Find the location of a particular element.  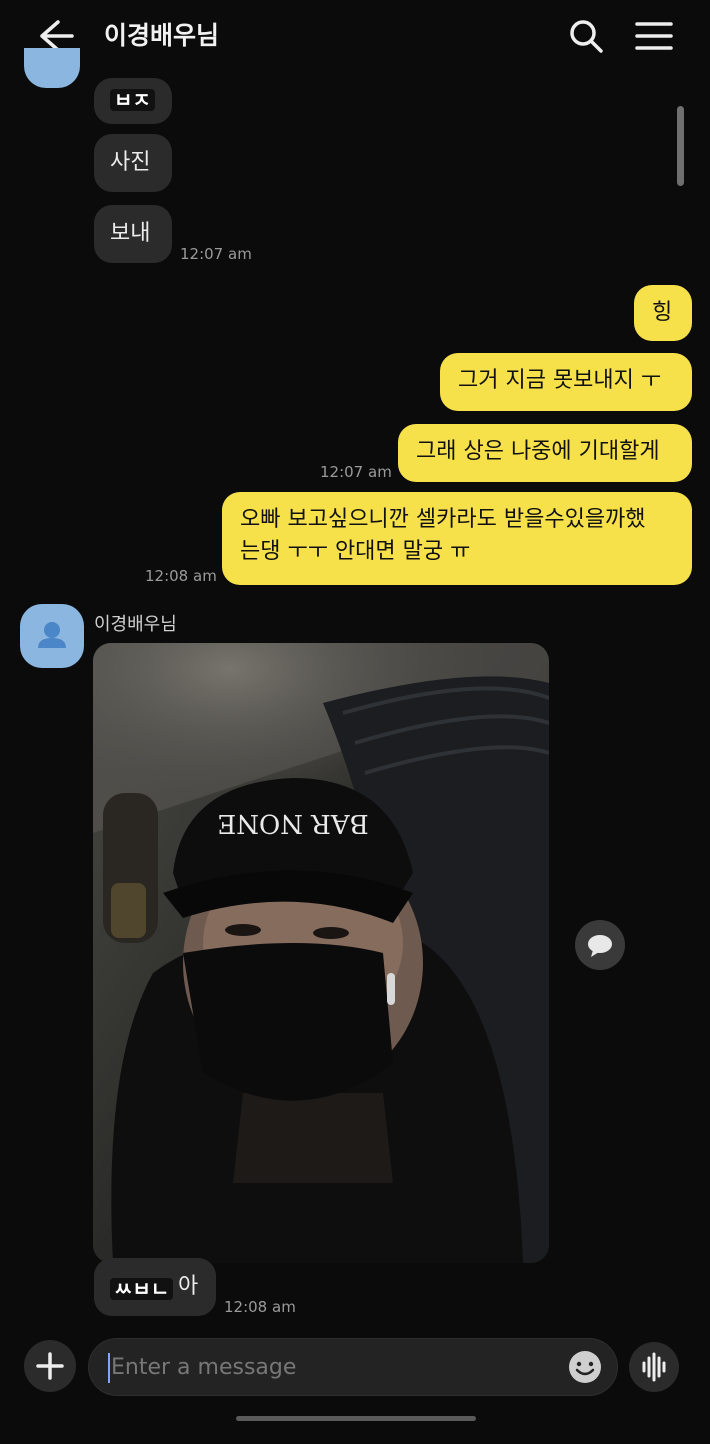

outgoing-message: 그거 지금 못보내지 ㅜ is located at coordinates (566, 382).